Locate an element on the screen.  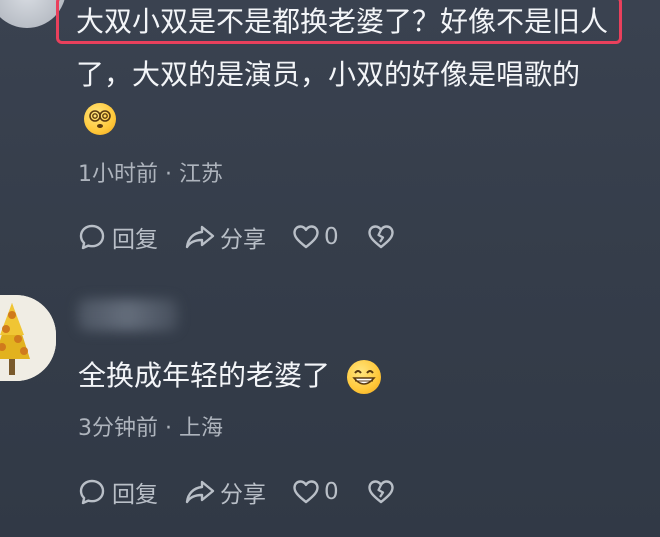
timestamp: 1小时前 is located at coordinates (118, 174).